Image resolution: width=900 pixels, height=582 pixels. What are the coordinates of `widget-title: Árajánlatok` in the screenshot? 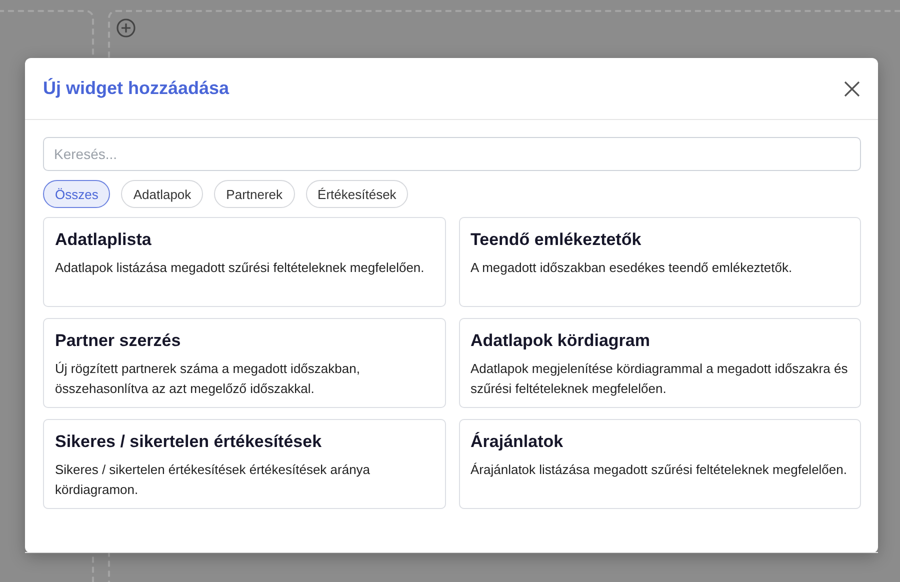 It's located at (517, 442).